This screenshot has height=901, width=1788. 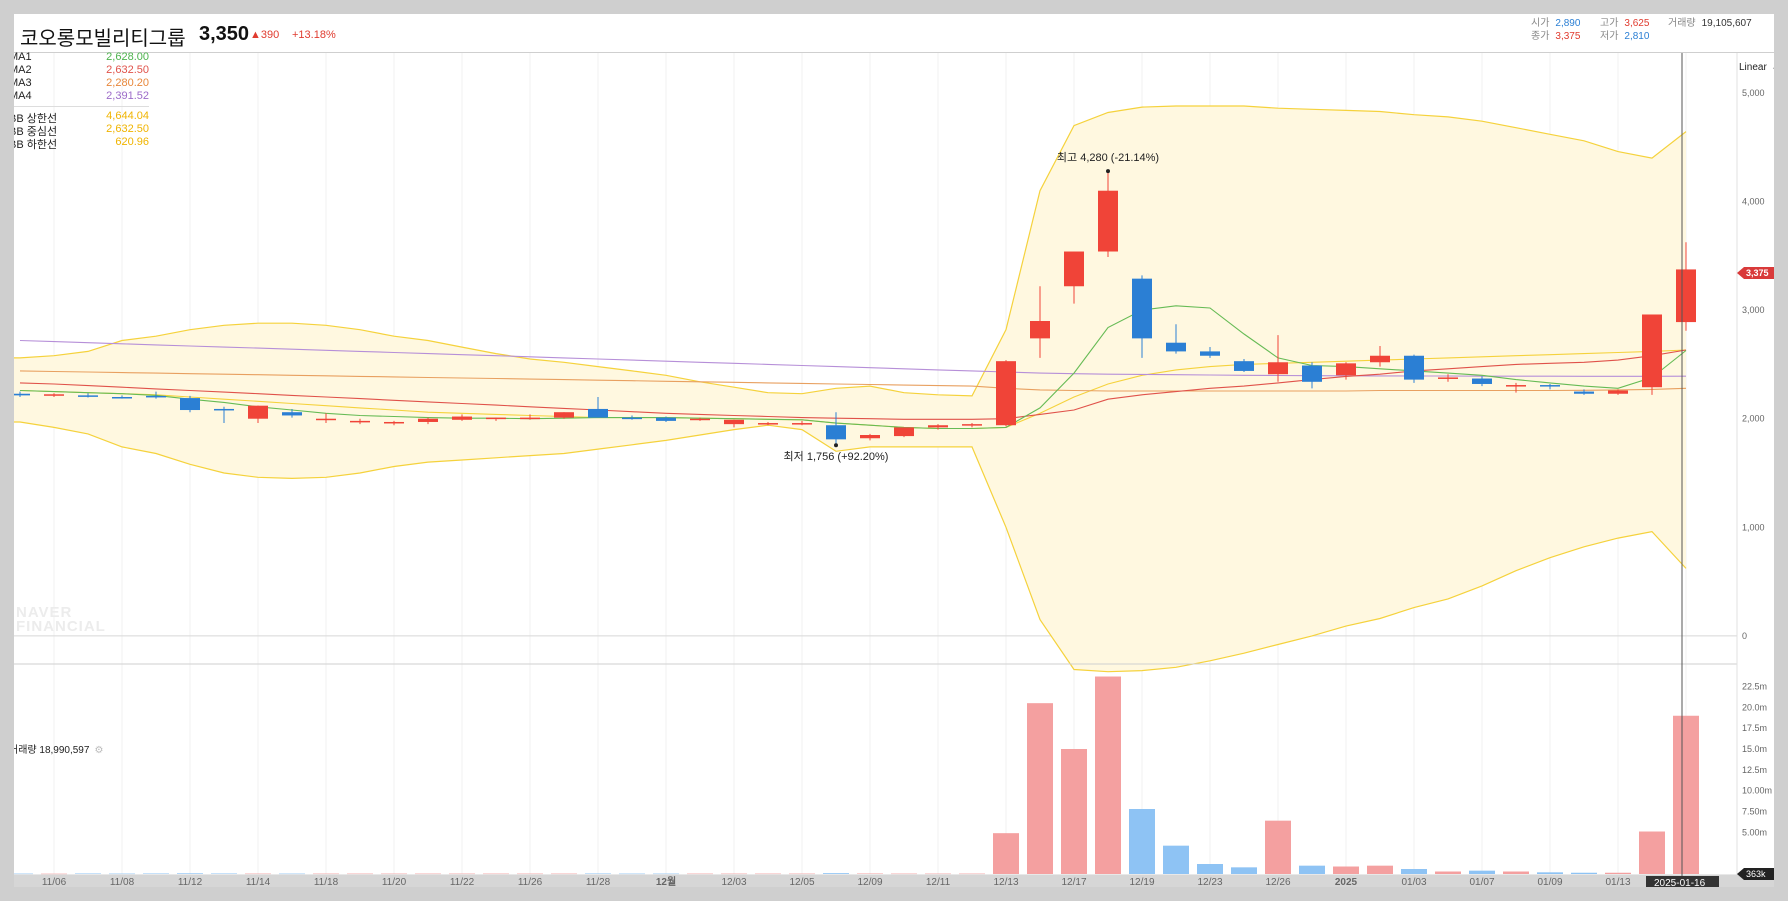 I want to click on chevron-down-icon: ⌄, so click(x=1772, y=67).